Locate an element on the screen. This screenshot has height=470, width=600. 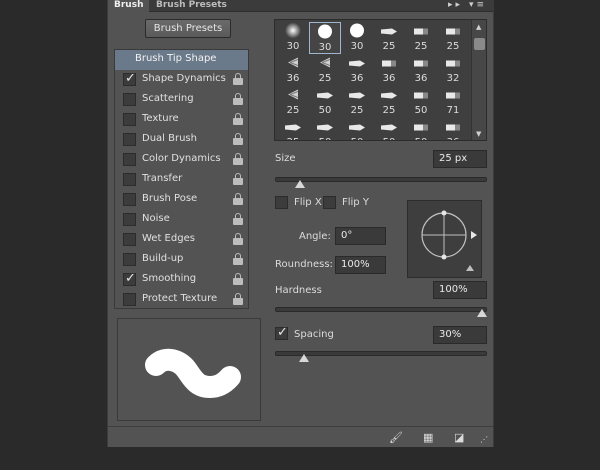
roundness-field: 100% is located at coordinates (360, 265).